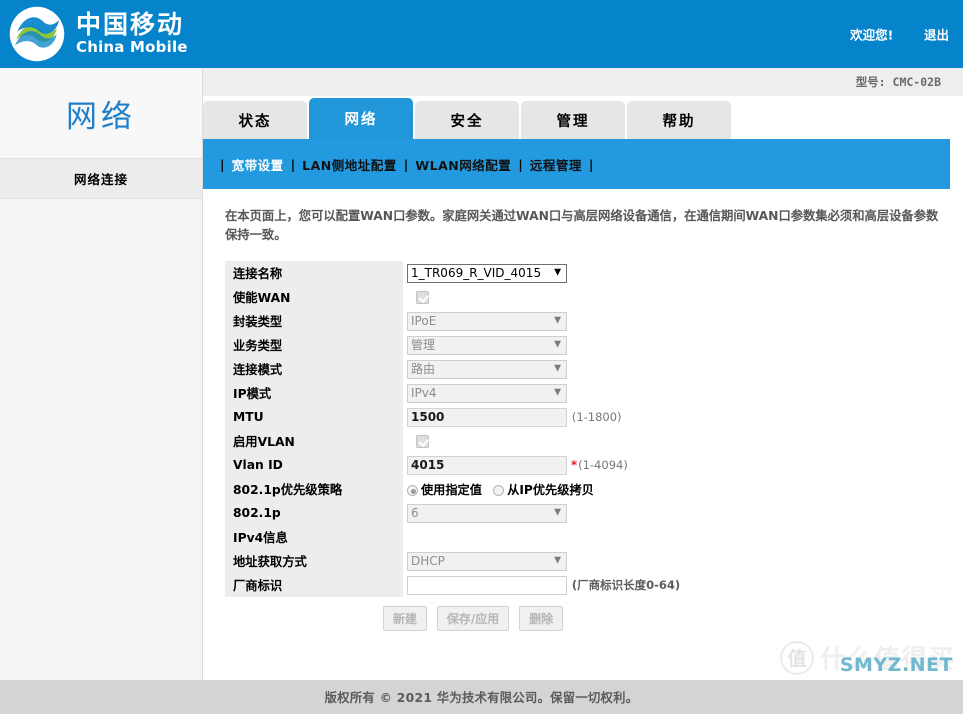 Image resolution: width=963 pixels, height=714 pixels. Describe the element at coordinates (314, 321) in the screenshot. I see `label-encapsulation-type: 封装类型` at that location.